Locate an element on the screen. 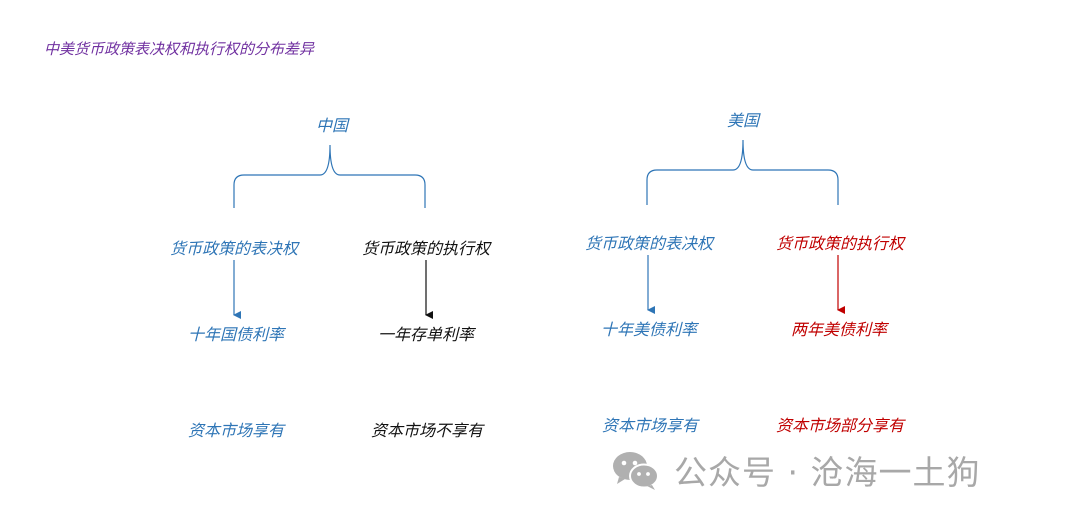 The height and width of the screenshot is (526, 1080). usa-brace is located at coordinates (742, 172).